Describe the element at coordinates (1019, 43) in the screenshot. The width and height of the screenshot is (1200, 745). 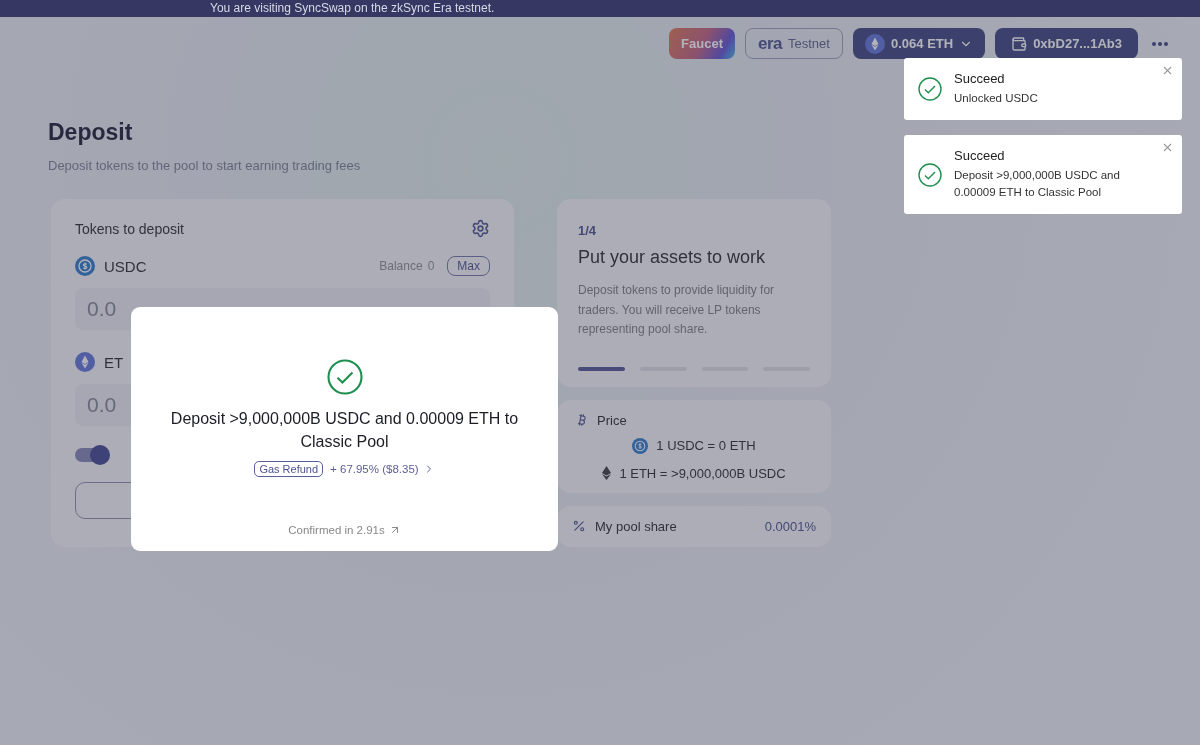
I see `wallet-icon` at that location.